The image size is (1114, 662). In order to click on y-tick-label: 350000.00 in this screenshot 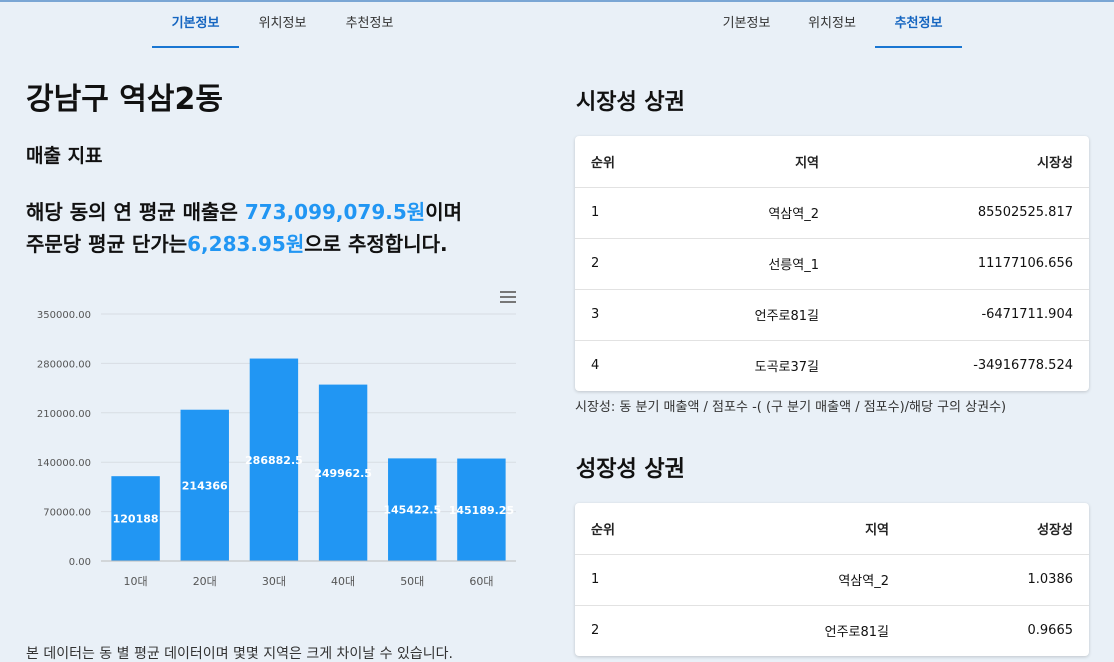, I will do `click(64, 315)`.